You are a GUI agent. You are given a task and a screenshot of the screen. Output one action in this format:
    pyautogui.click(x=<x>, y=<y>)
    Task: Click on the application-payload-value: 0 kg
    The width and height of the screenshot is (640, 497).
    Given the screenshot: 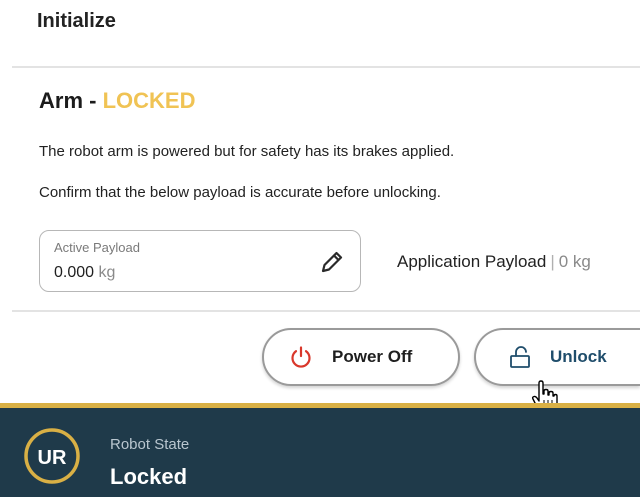 What is the action you would take?
    pyautogui.click(x=574, y=261)
    